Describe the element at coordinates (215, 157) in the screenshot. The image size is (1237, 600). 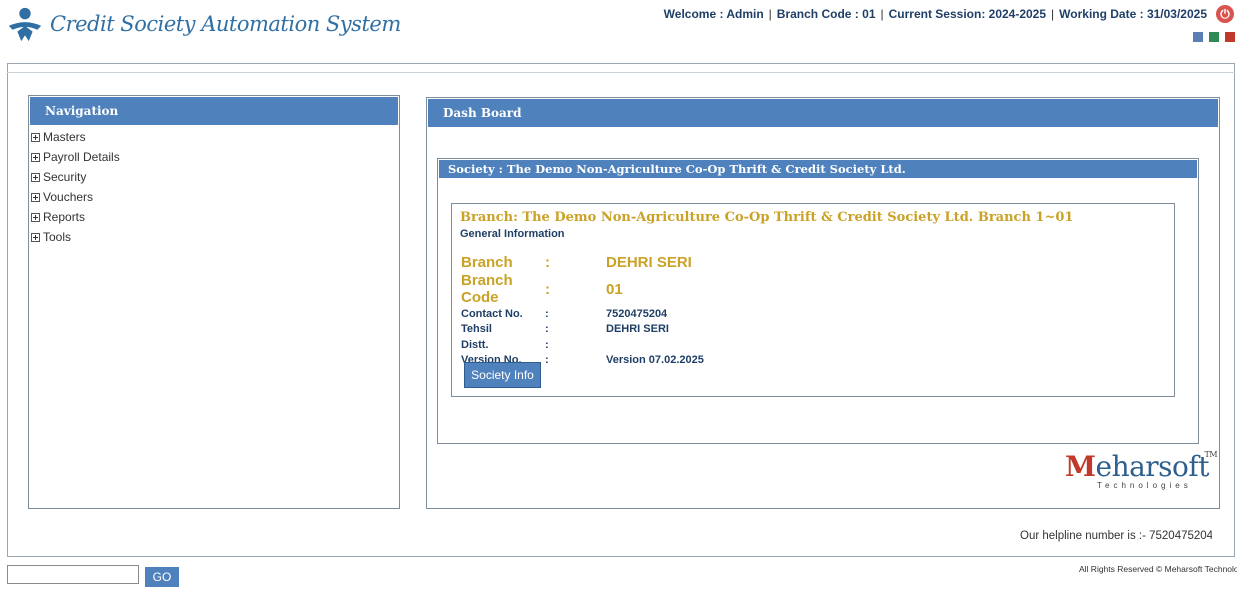
I see `nav-item-payroll-details: Payroll Details` at that location.